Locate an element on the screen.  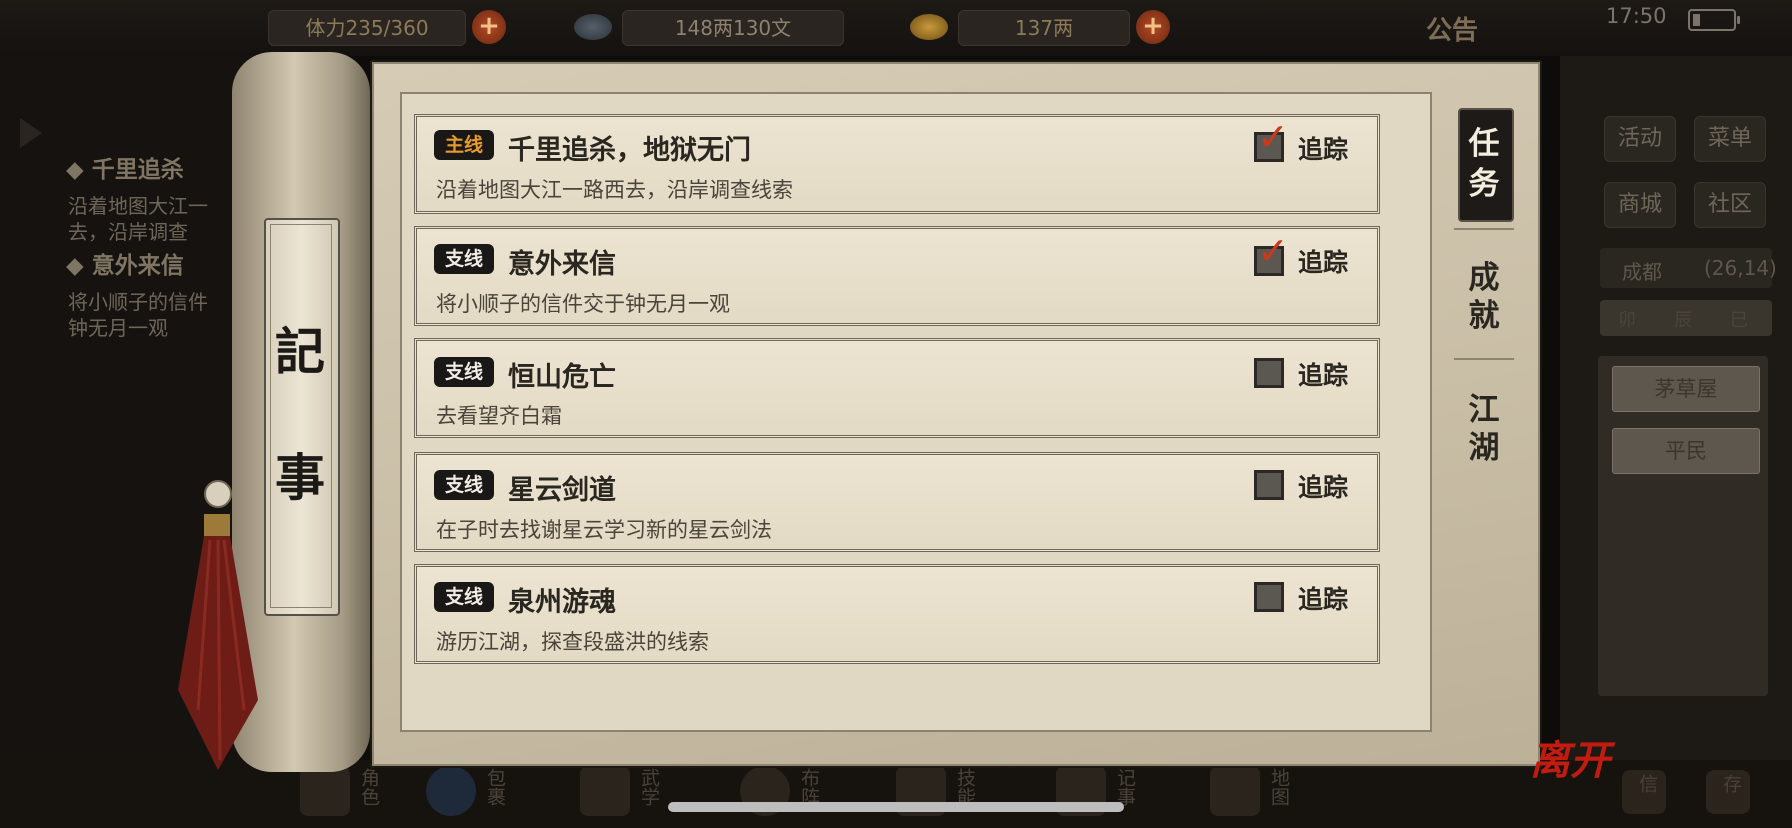
tab-jianghu: 江 is located at coordinates (1484, 410).